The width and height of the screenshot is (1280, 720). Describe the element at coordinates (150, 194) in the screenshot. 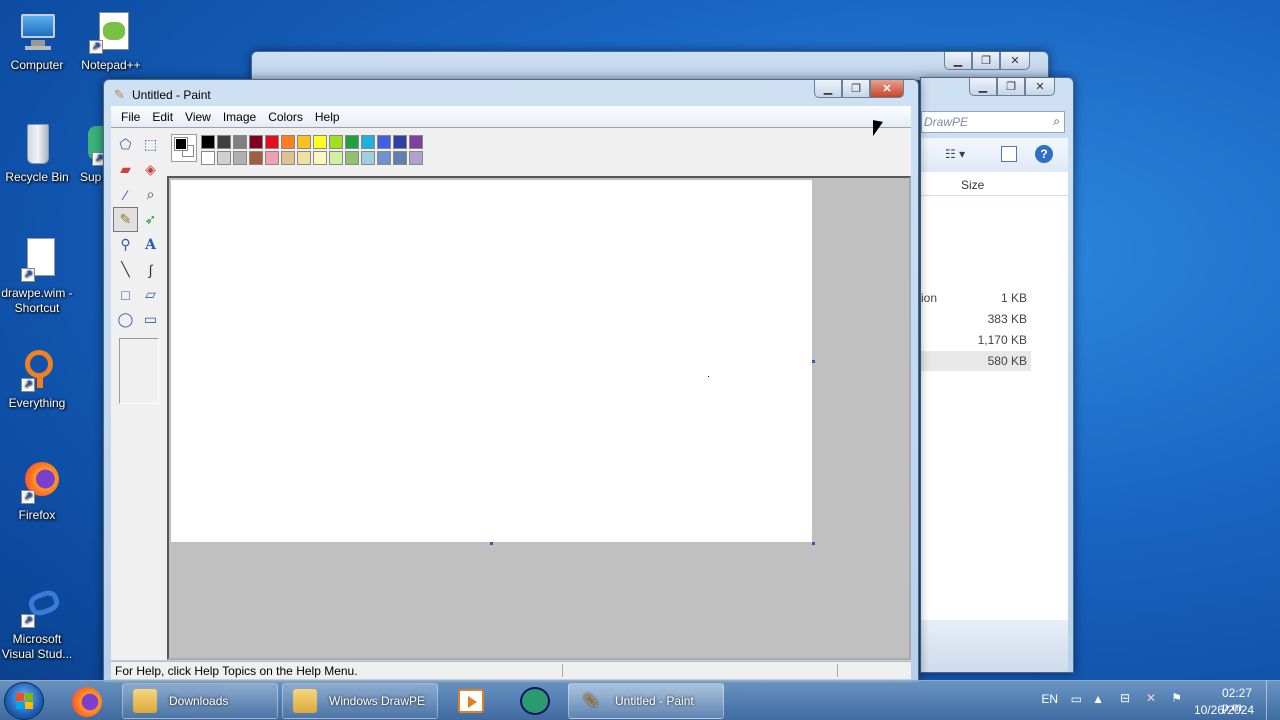

I see `magnifier-icon: ⌕` at that location.